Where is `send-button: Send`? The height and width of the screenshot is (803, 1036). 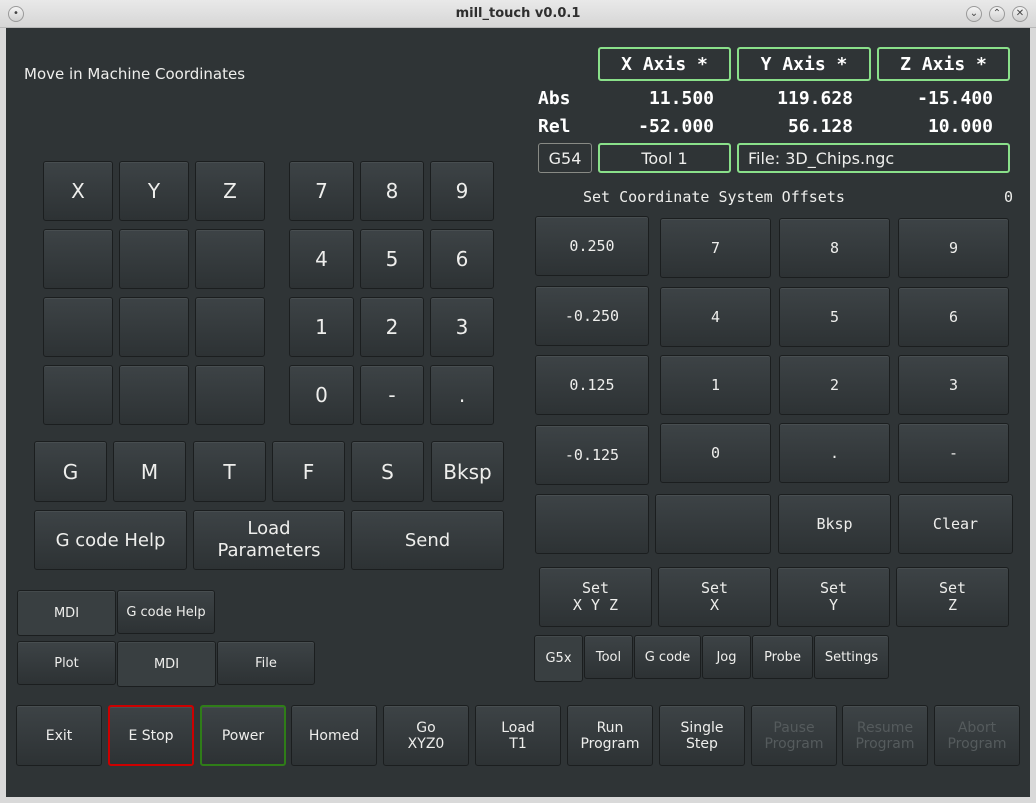 send-button: Send is located at coordinates (427, 540).